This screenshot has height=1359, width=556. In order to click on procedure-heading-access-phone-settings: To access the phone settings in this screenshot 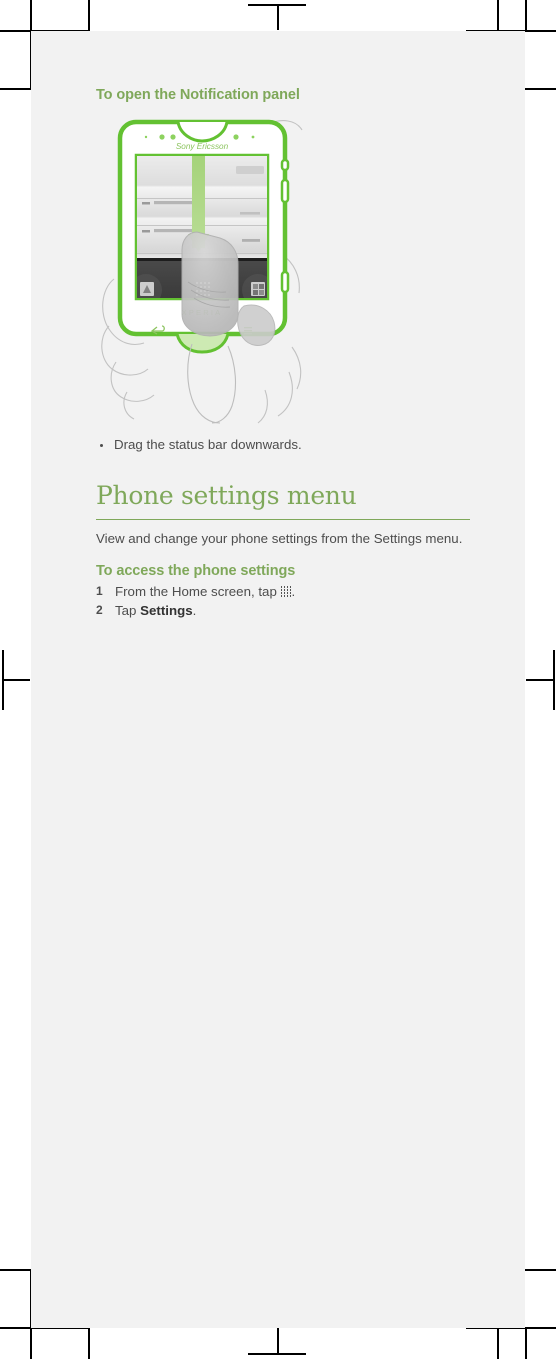, I will do `click(196, 570)`.